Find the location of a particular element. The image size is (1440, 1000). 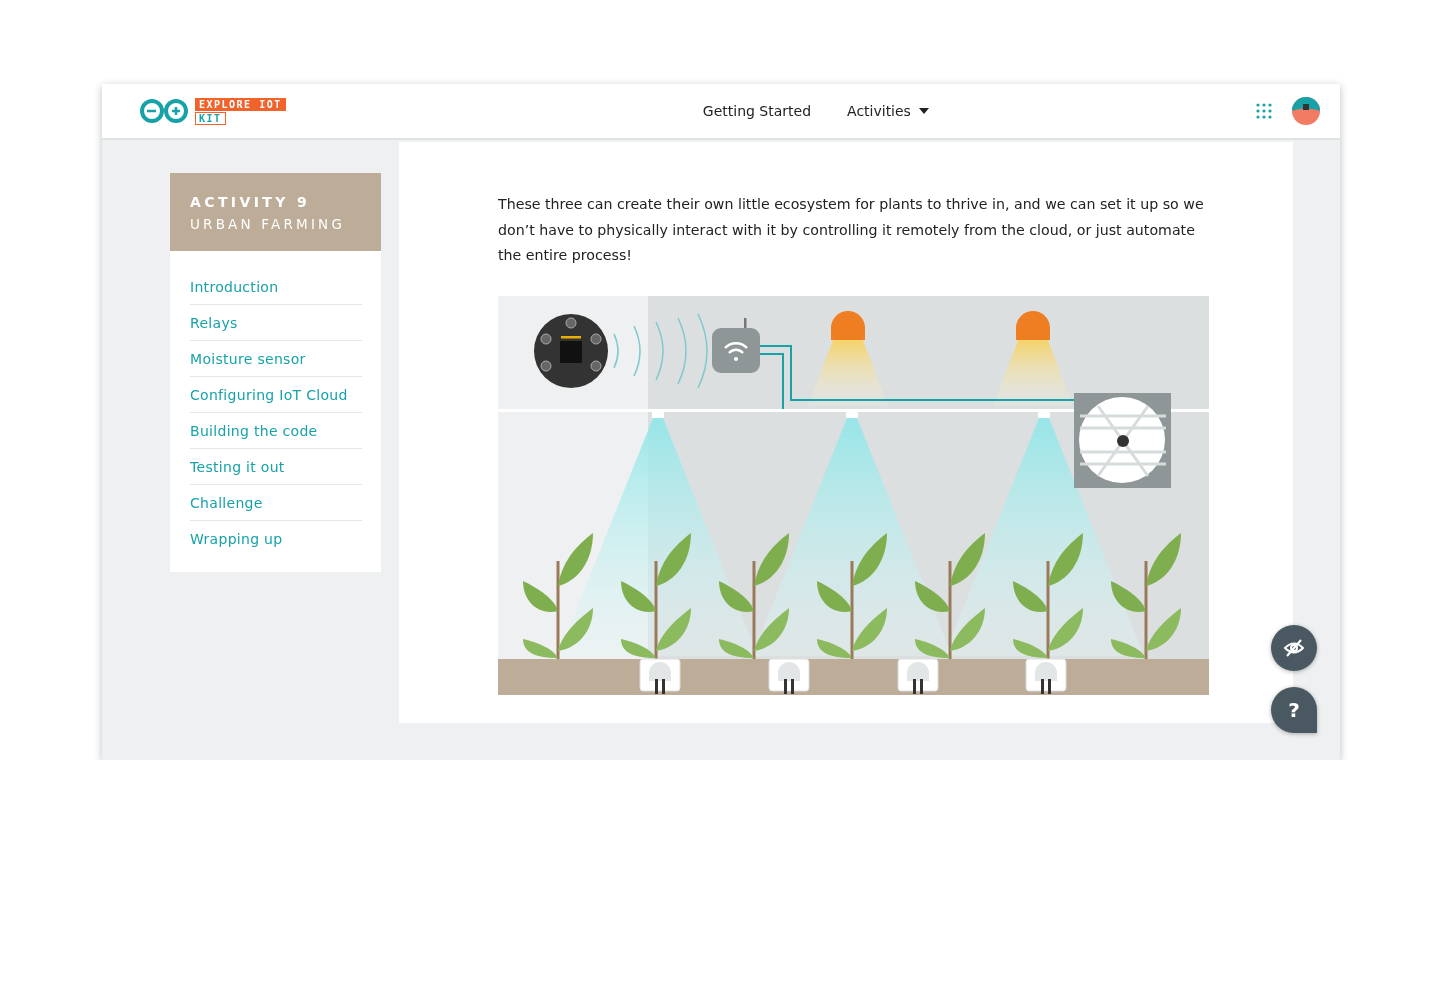

hide-toggle-button is located at coordinates (1294, 648).